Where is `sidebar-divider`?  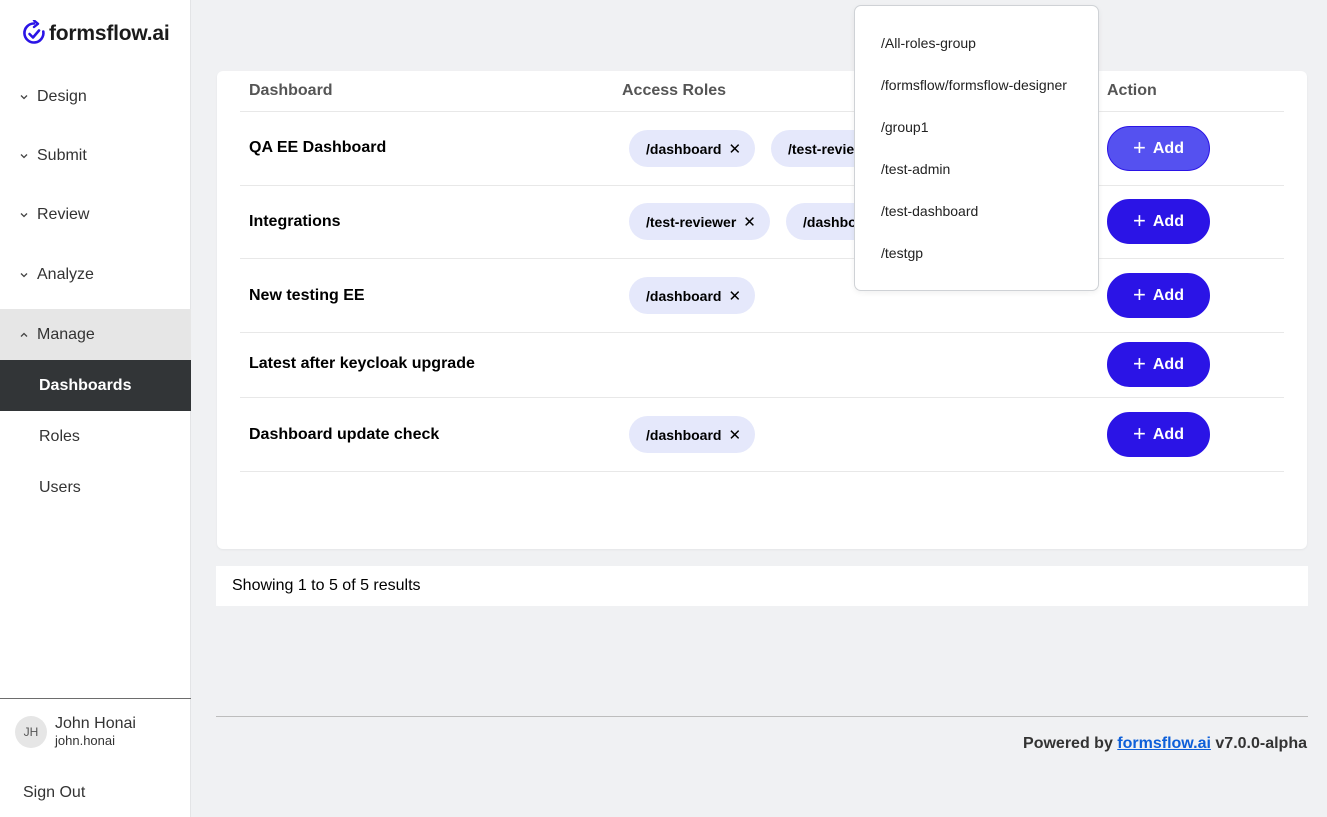
sidebar-divider is located at coordinates (95, 698).